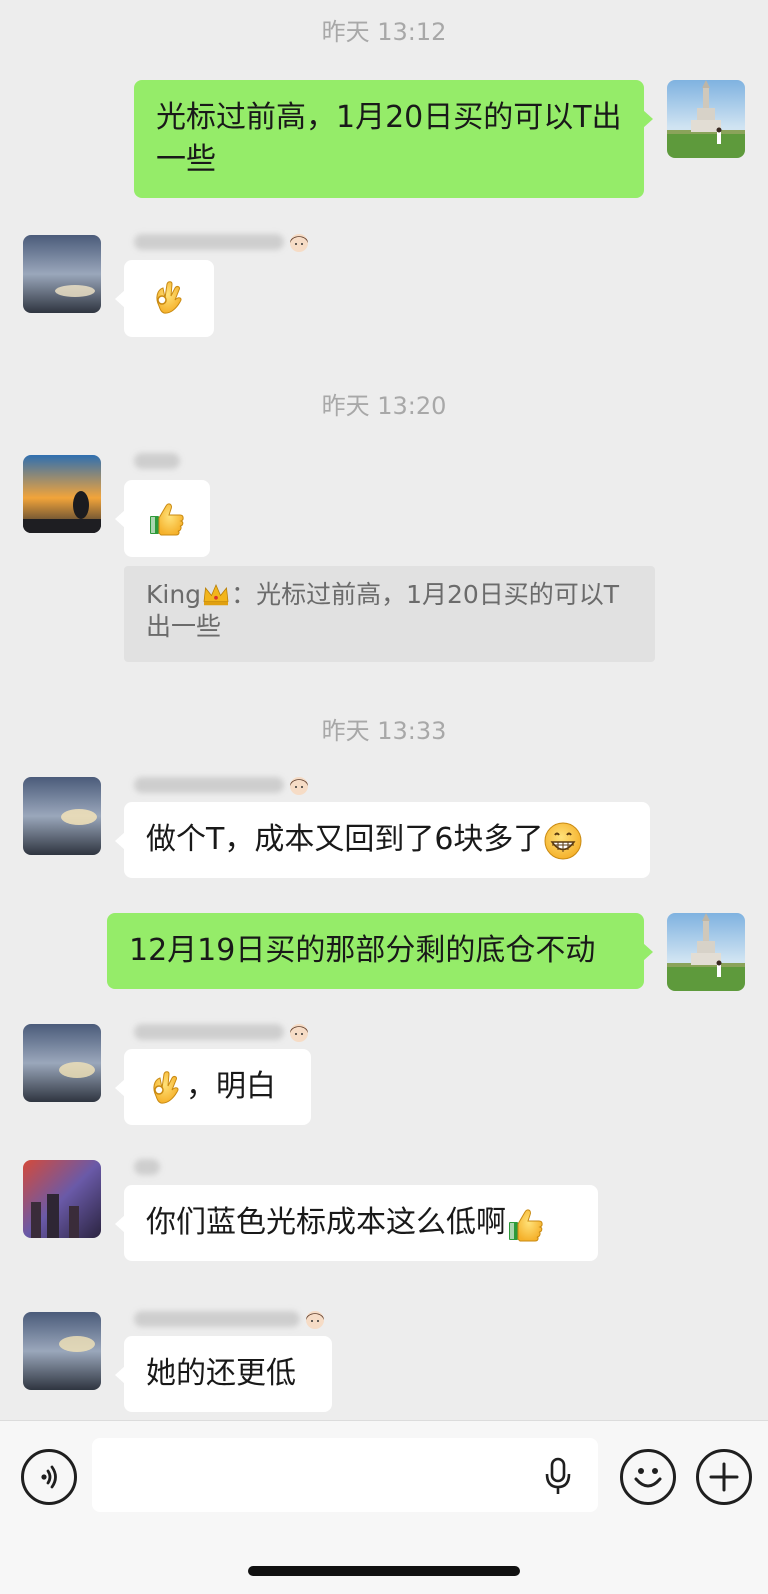 Image resolution: width=768 pixels, height=1594 pixels. Describe the element at coordinates (362, 950) in the screenshot. I see `message-text: 12月19日买的那部分剩的底仓不动` at that location.